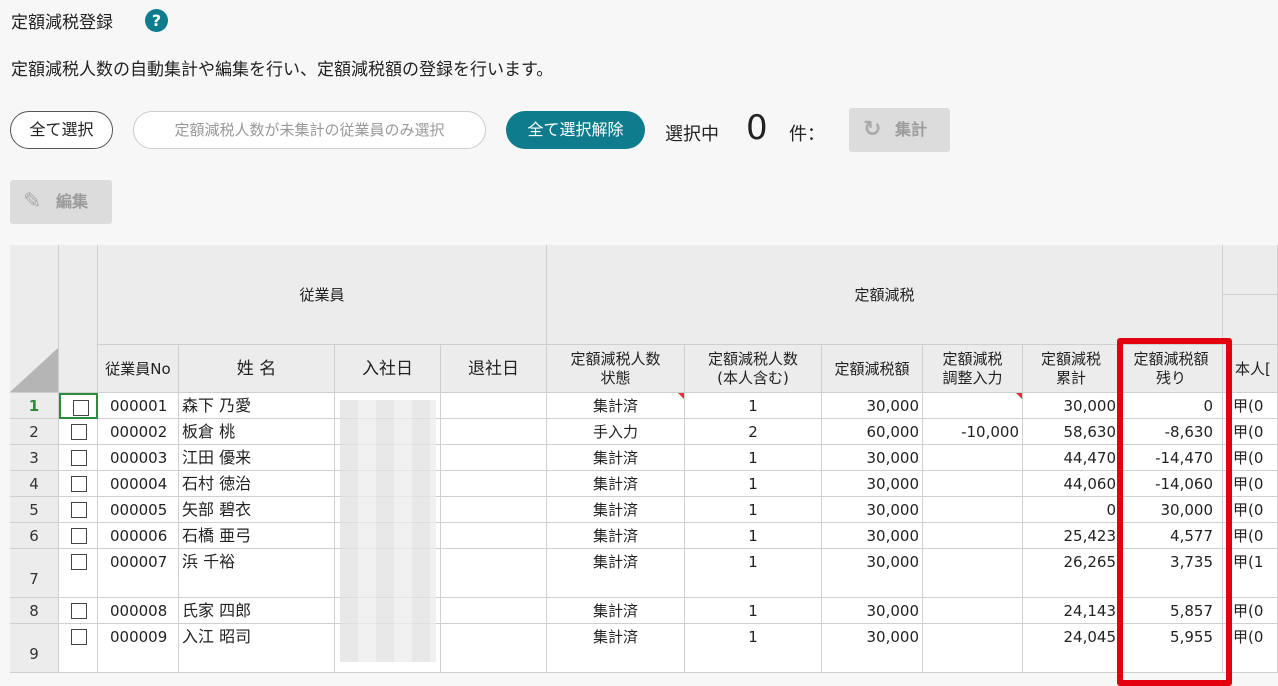 The height and width of the screenshot is (686, 1278). Describe the element at coordinates (1070, 377) in the screenshot. I see `col-header-cumulative-line2: 累計` at that location.